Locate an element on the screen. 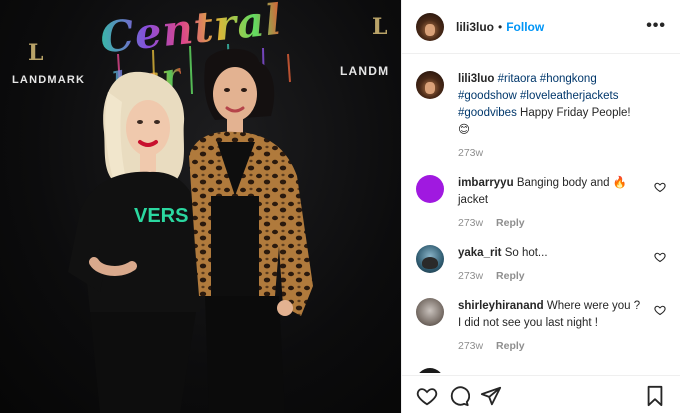 The image size is (680, 413). caption-time: 273w is located at coordinates (470, 153).